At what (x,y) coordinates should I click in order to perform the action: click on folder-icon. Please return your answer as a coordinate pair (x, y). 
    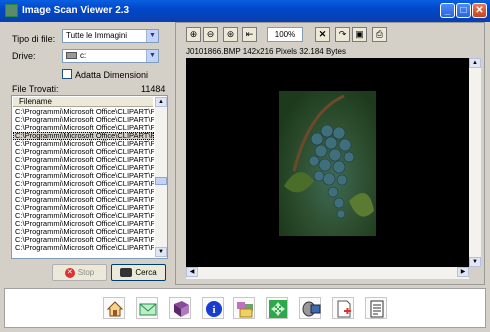
    Looking at the image, I should click on (244, 308).